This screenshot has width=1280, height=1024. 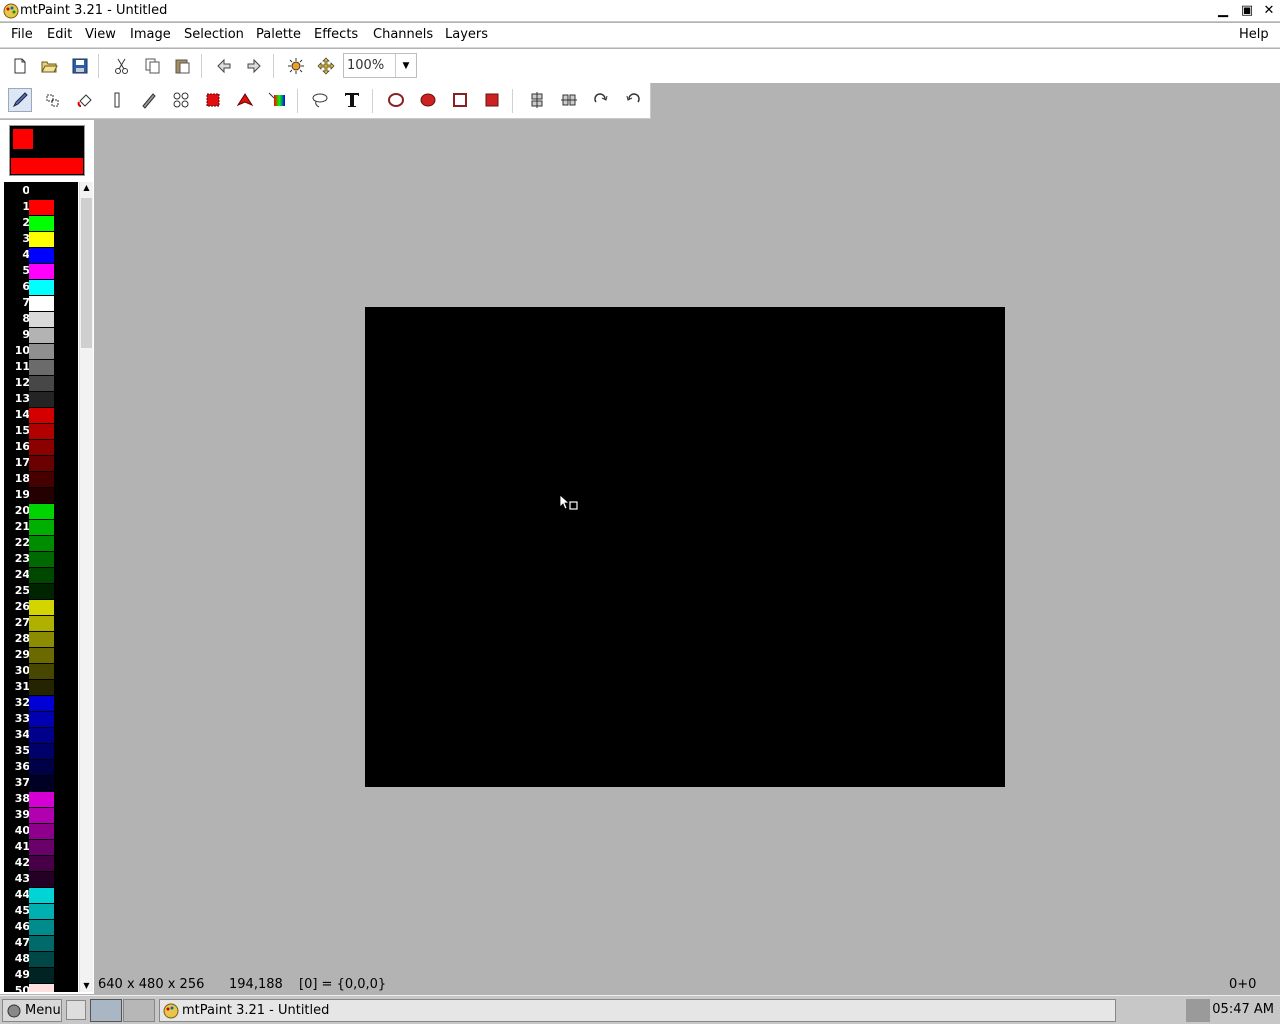 I want to click on brightness-icon, so click(x=296, y=66).